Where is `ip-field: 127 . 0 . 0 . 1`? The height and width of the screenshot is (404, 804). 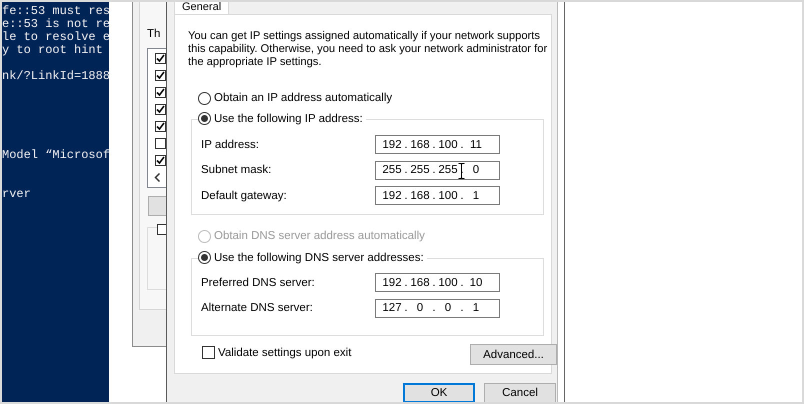
ip-field: 127 . 0 . 0 . 1 is located at coordinates (437, 308).